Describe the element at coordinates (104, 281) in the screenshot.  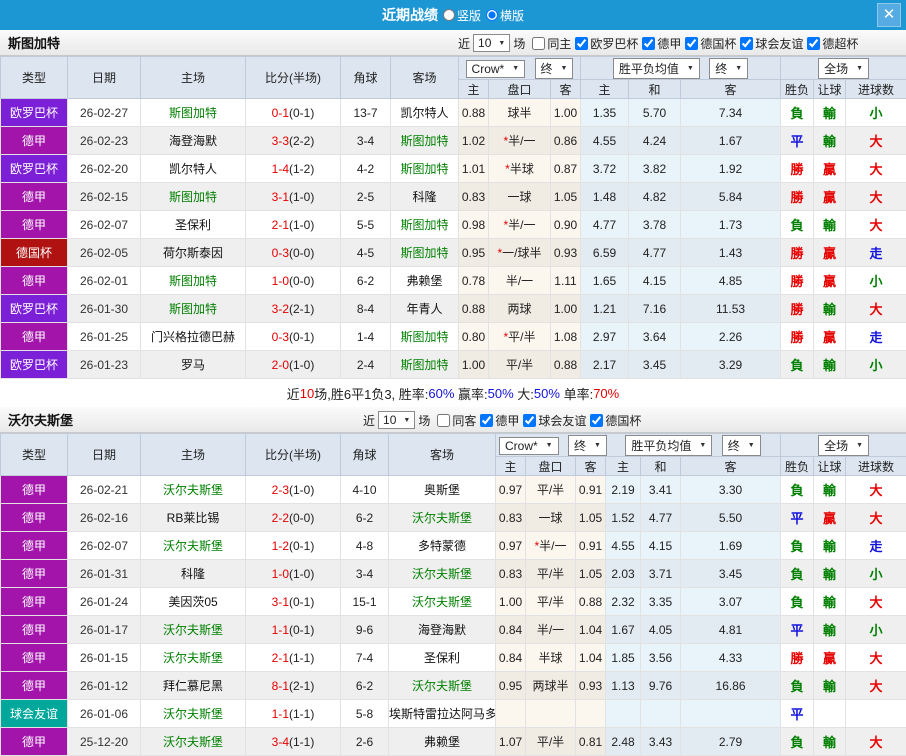
I see `match-date: 26-02-01` at that location.